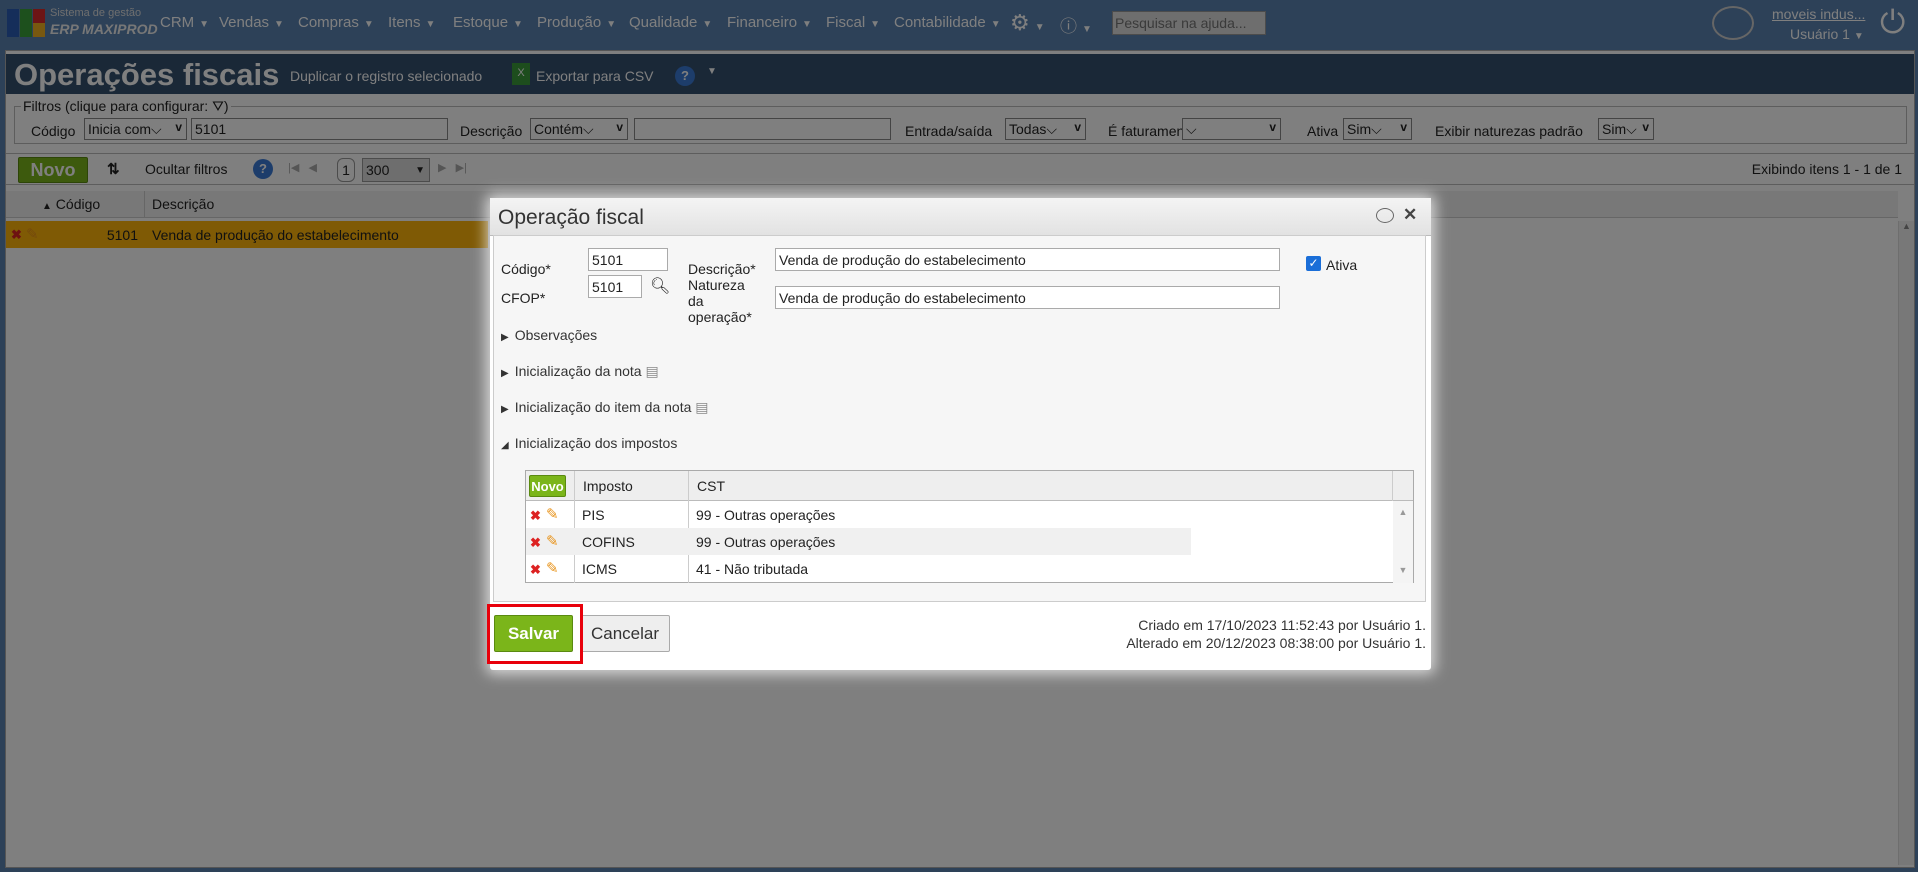 This screenshot has height=872, width=1918. Describe the element at coordinates (535, 634) in the screenshot. I see `highlight-box` at that location.